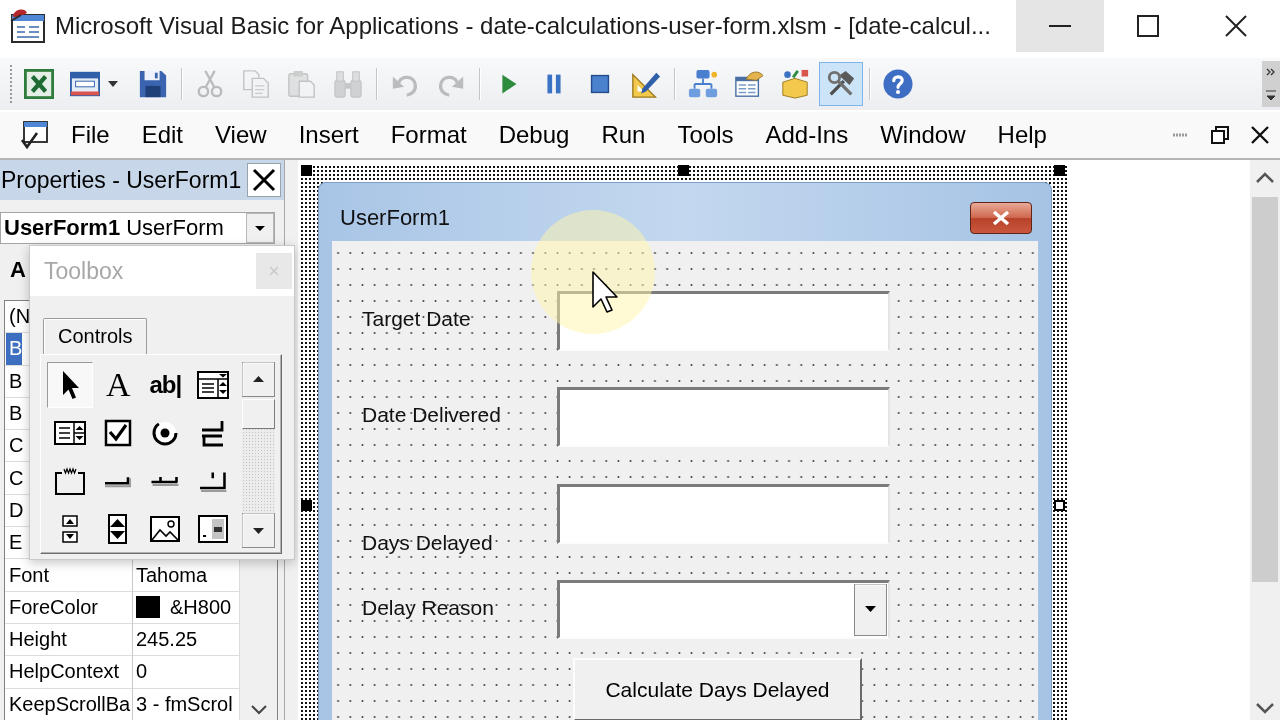 The width and height of the screenshot is (1280, 720). Describe the element at coordinates (593, 272) in the screenshot. I see `mouse-pointer-icon` at that location.